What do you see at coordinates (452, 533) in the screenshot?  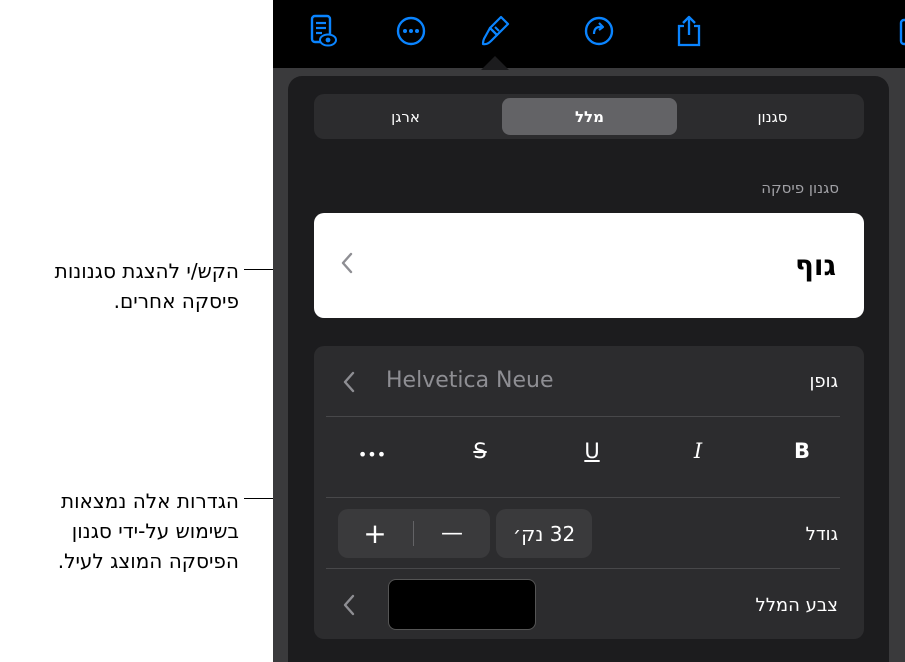 I see `decrease-size-button: —` at bounding box center [452, 533].